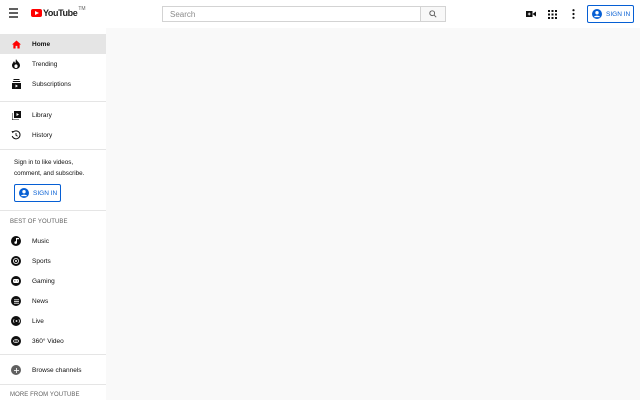 The image size is (640, 400). What do you see at coordinates (82, 9) in the screenshot?
I see `logo-trademark: TM` at bounding box center [82, 9].